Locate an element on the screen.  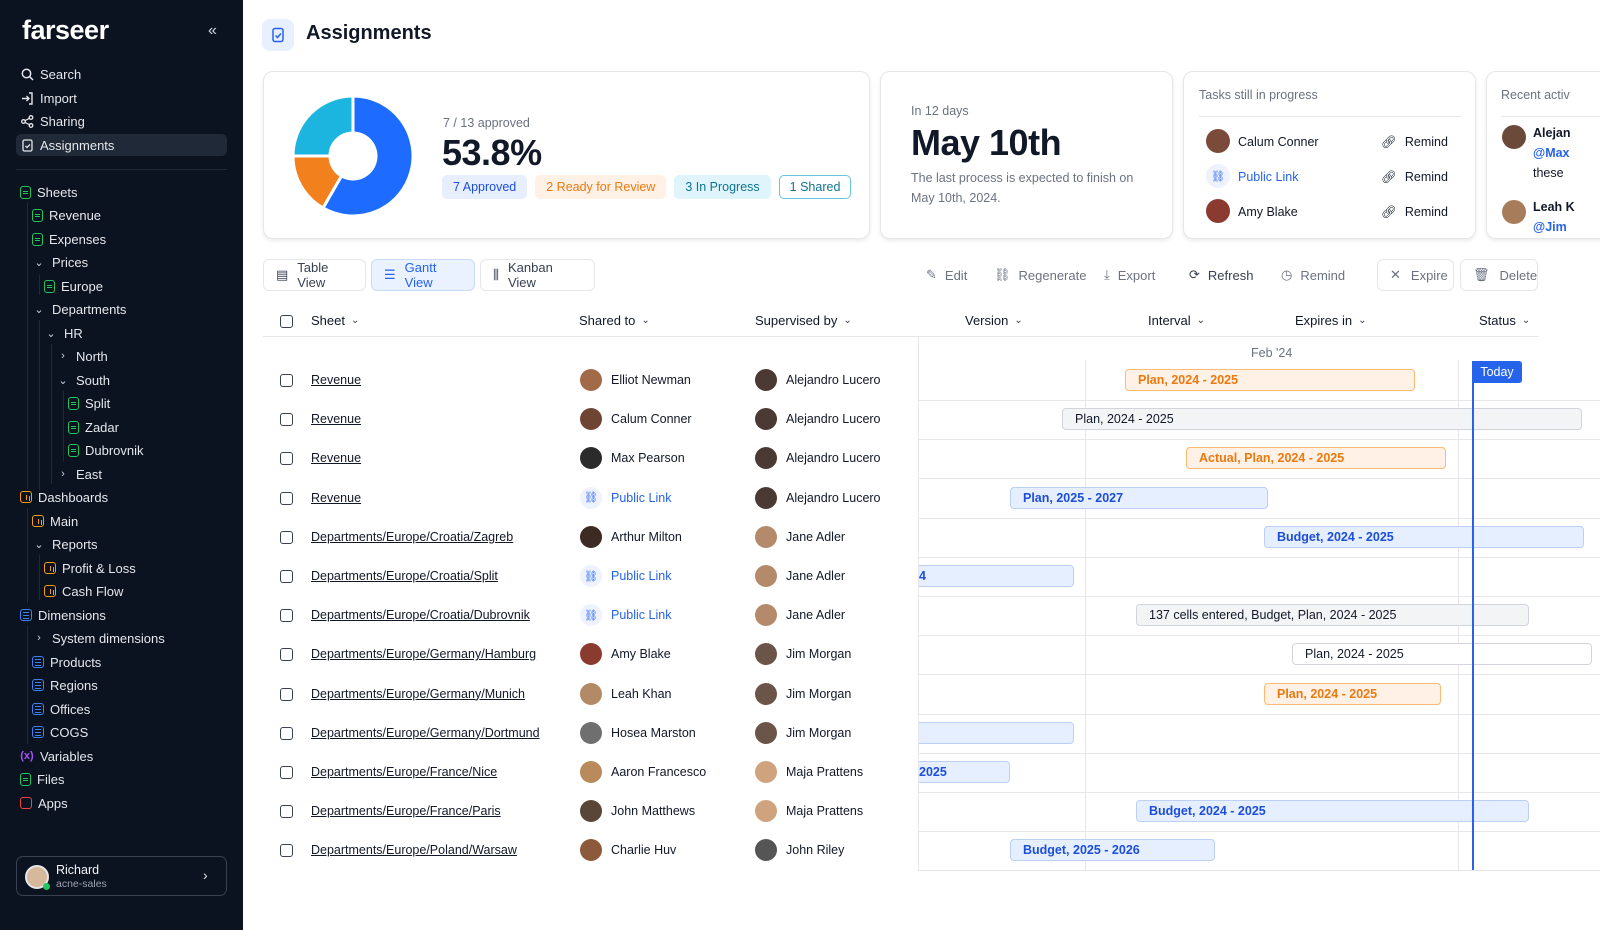
gantt-bar: Plan, 2025 - 2027 is located at coordinates (1139, 497).